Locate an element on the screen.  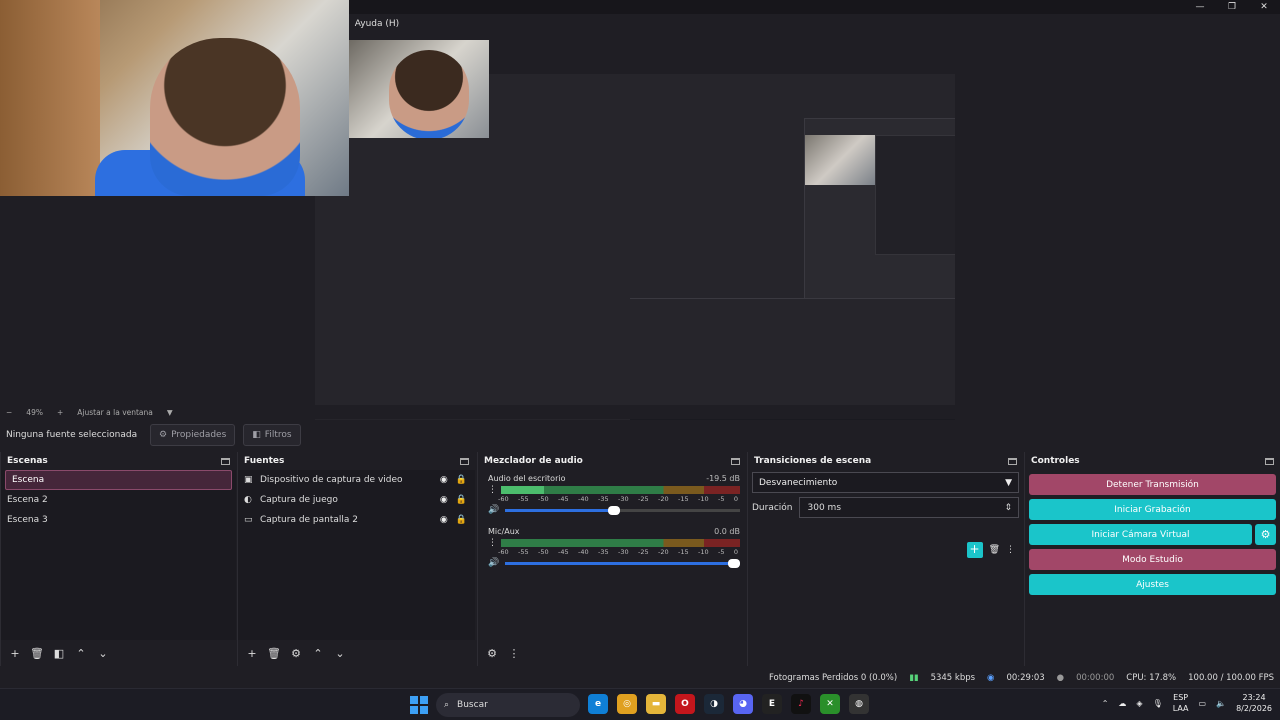
transition-actions: + 🗑 ⋮ is located at coordinates (990, 550).